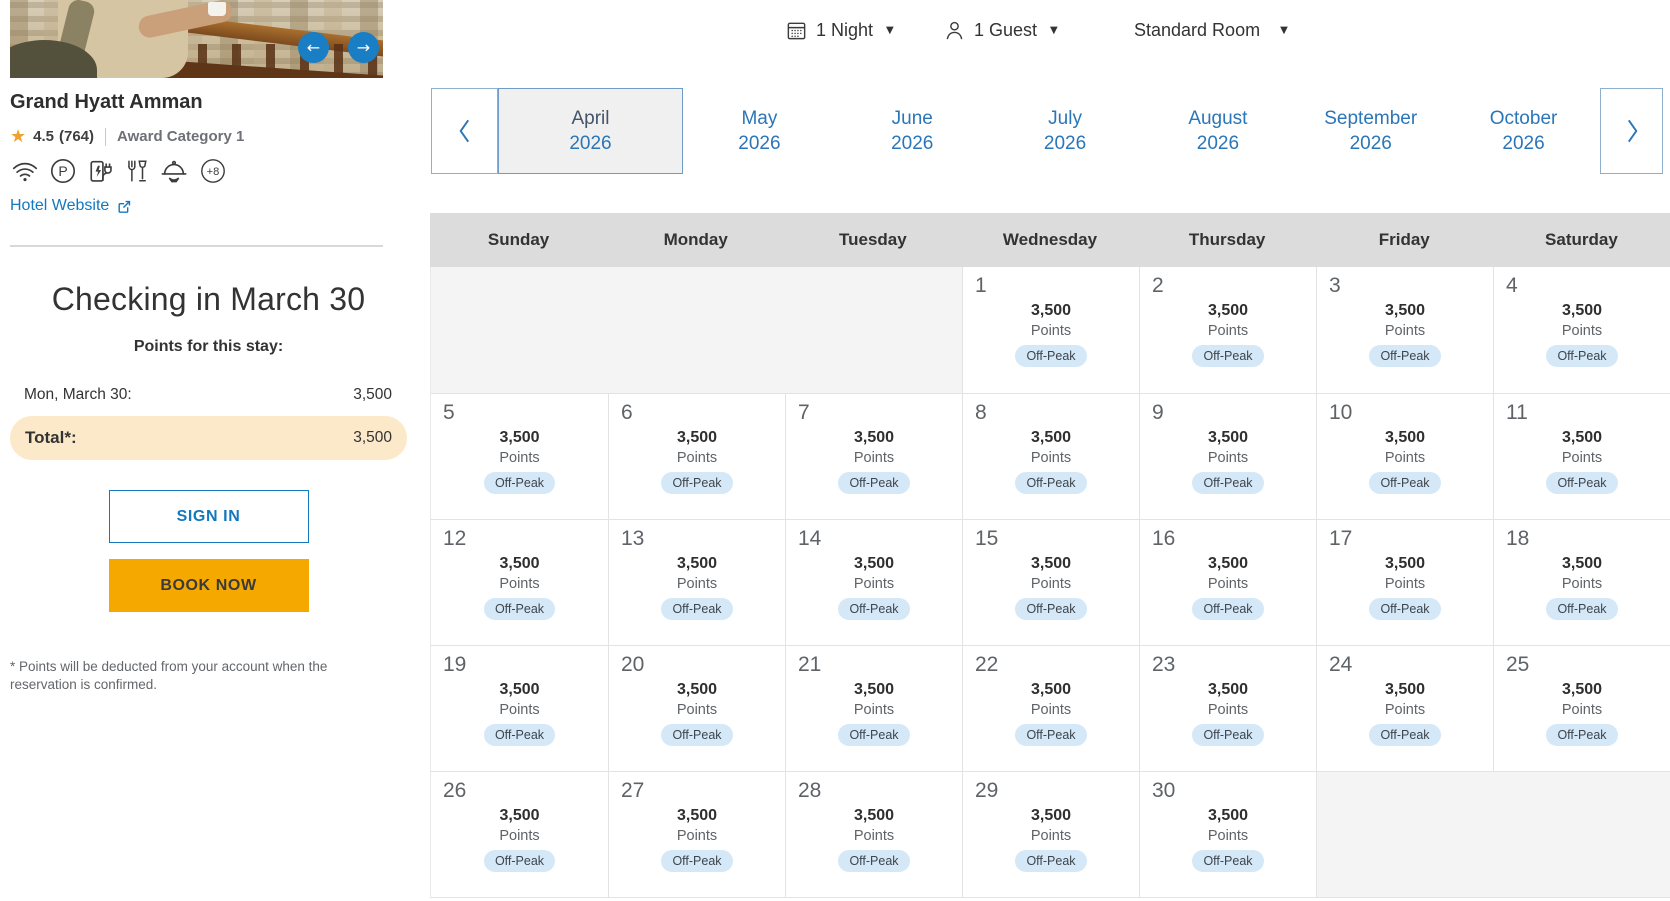  I want to click on nights-dropdown: 1 Night ▼, so click(839, 30).